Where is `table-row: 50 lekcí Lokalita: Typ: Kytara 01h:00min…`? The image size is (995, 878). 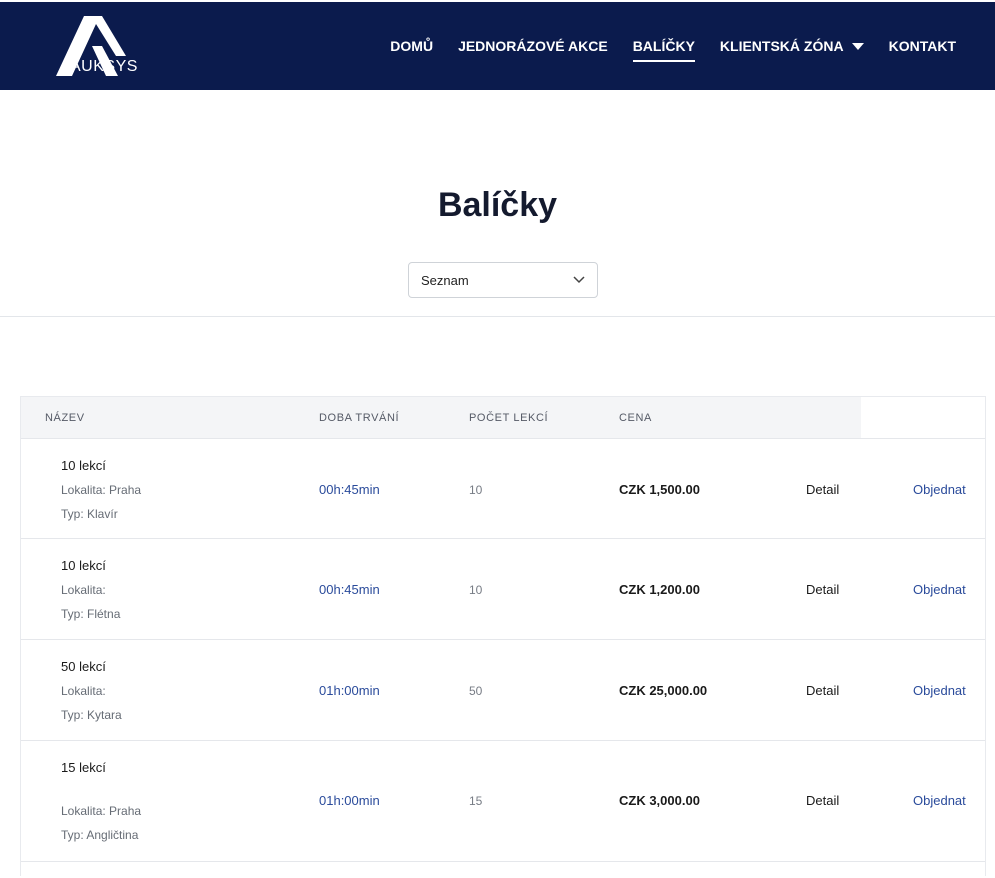 table-row: 50 lekcí Lokalita: Typ: Kytara 01h:00min… is located at coordinates (503, 689).